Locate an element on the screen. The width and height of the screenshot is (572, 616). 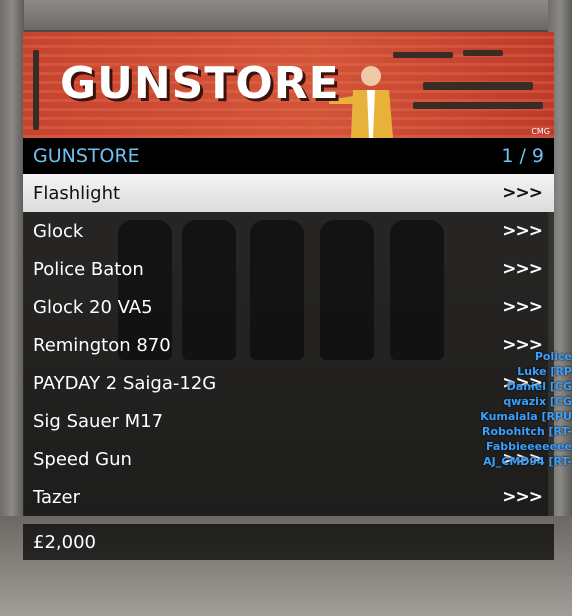
menu-header-title: GUNSTORE is located at coordinates (86, 156).